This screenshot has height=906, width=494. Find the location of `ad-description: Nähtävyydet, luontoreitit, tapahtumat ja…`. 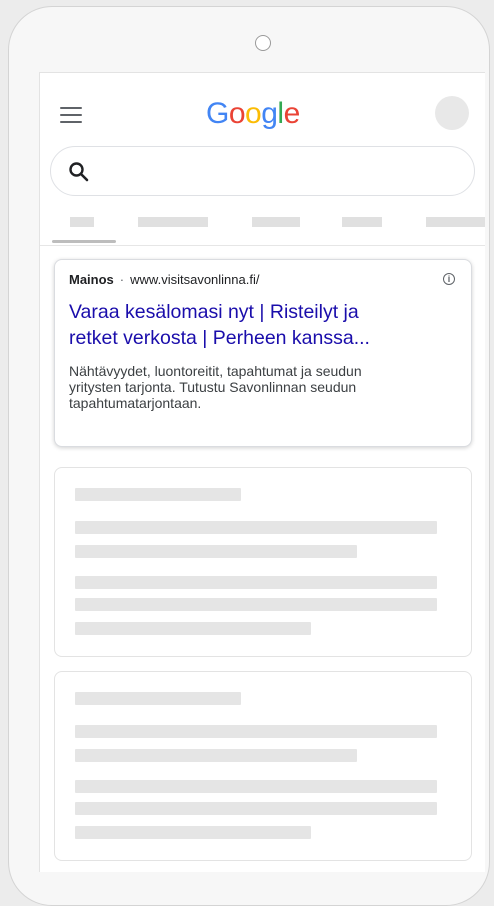

ad-description: Nähtävyydet, luontoreitit, tapahtumat ja… is located at coordinates (263, 387).